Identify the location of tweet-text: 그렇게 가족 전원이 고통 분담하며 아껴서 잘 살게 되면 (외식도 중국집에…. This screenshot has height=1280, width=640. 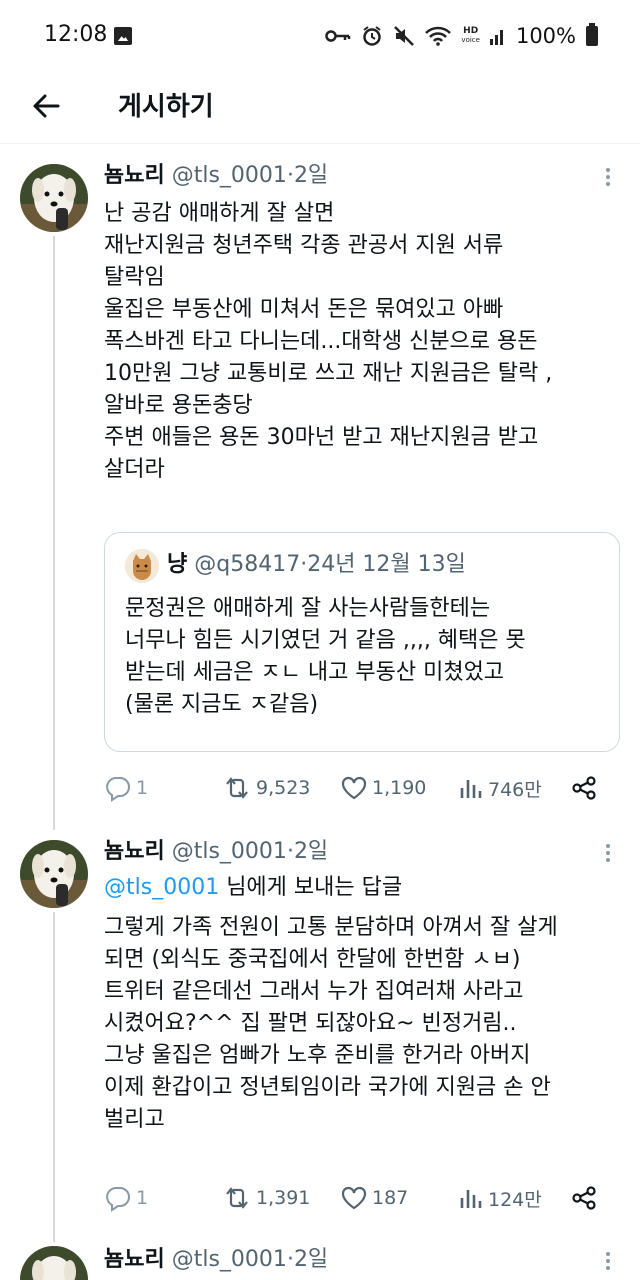
(369, 1024).